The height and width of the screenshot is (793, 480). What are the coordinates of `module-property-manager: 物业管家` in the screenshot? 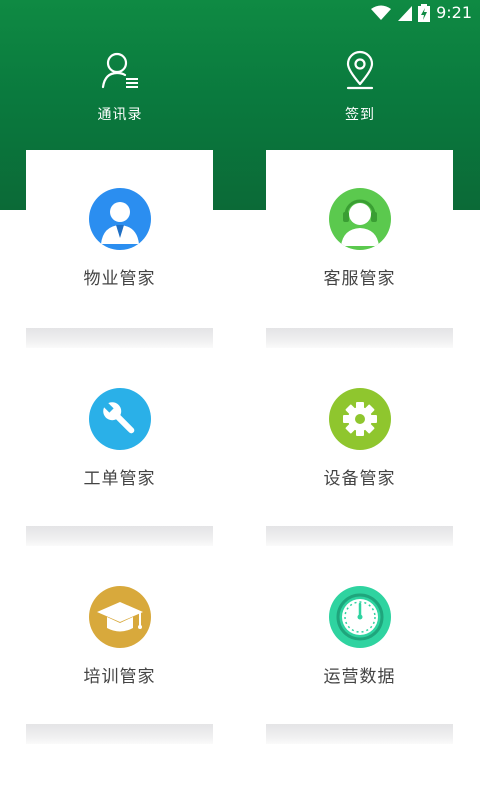 It's located at (119, 239).